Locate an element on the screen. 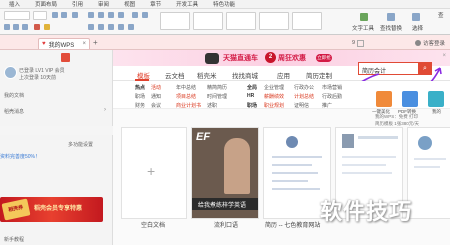 This screenshot has height=245, width=450. gift-icon is located at coordinates (65, 57).